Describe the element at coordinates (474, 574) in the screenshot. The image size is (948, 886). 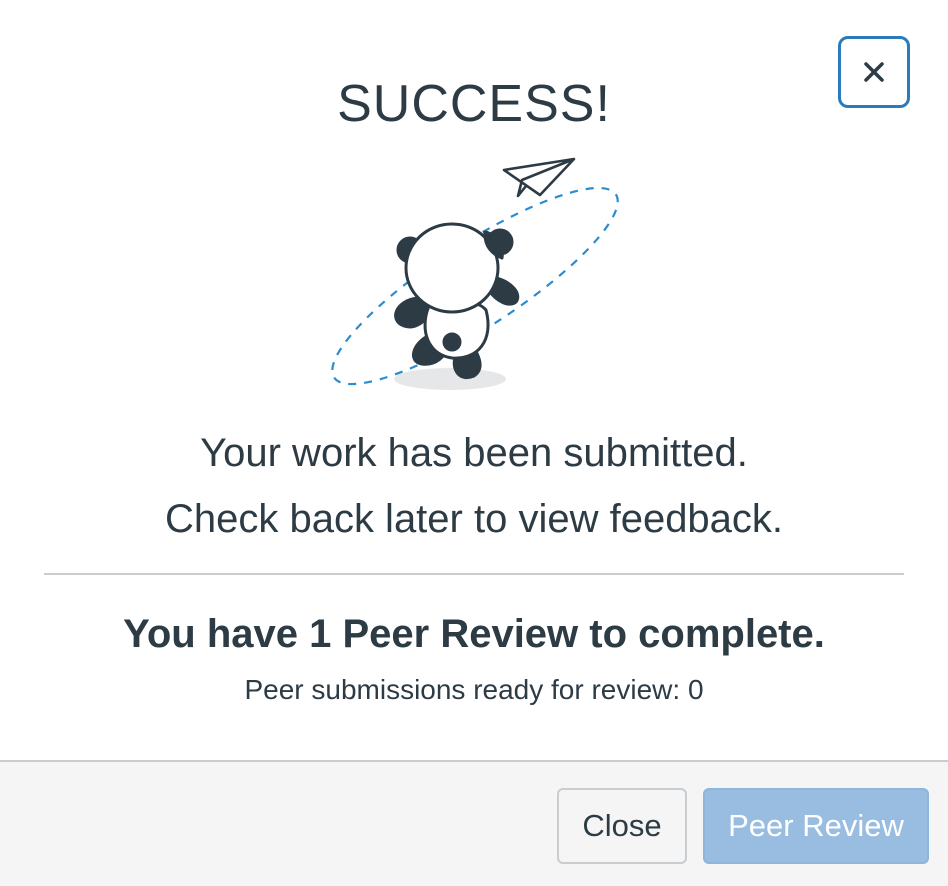
I see `divider` at that location.